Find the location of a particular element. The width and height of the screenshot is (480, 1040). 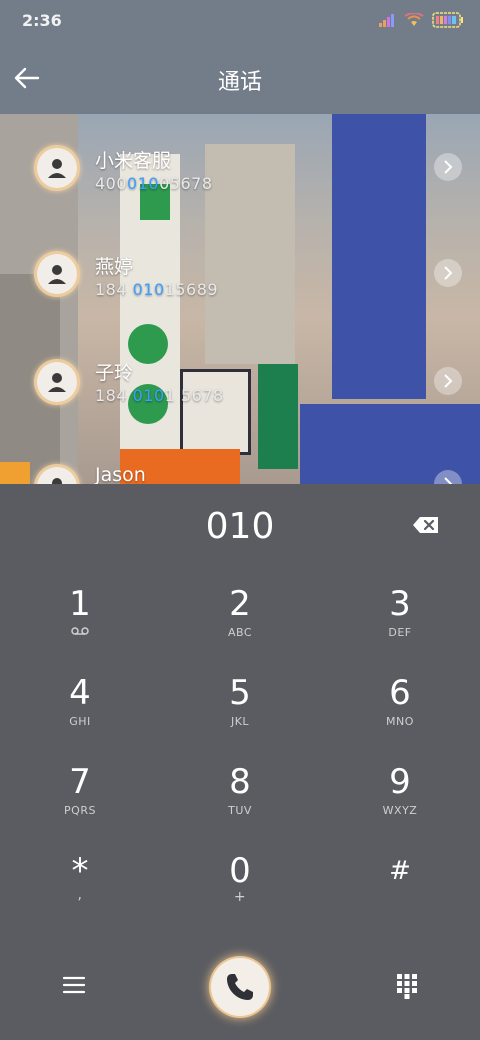

key-9: 9 WXYZ is located at coordinates (400, 806).